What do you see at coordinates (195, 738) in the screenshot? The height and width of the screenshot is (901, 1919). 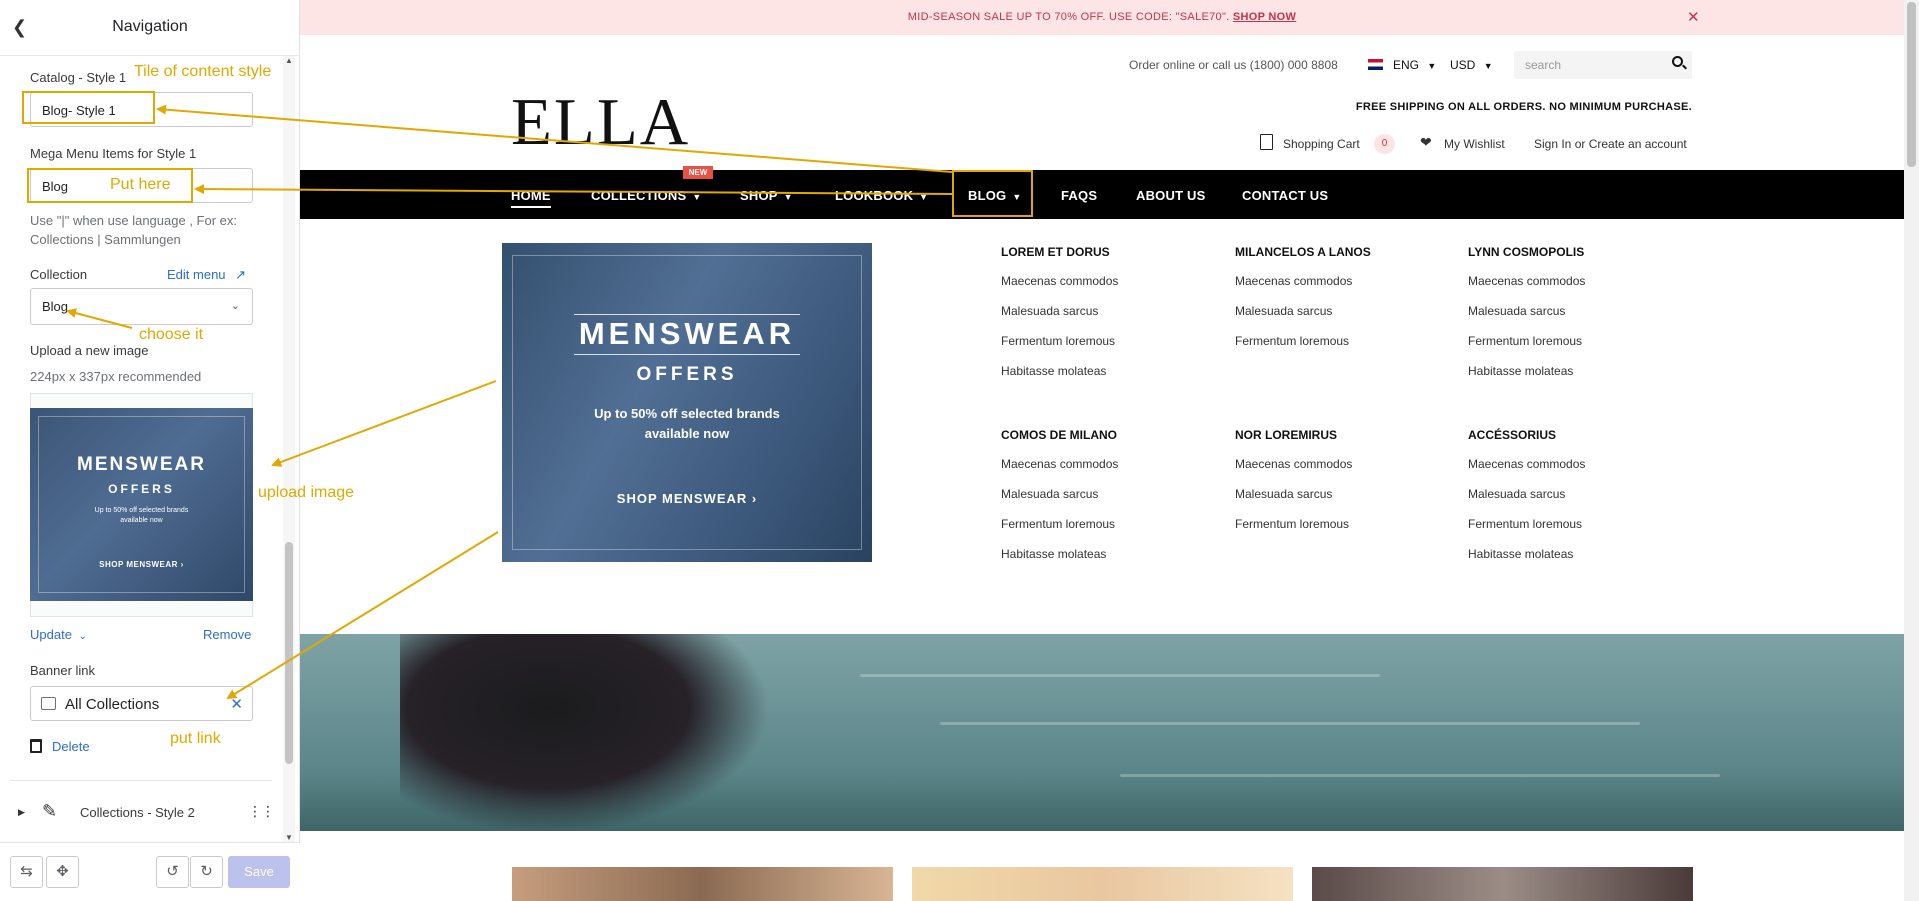 I see `annotation-put-link: put link` at bounding box center [195, 738].